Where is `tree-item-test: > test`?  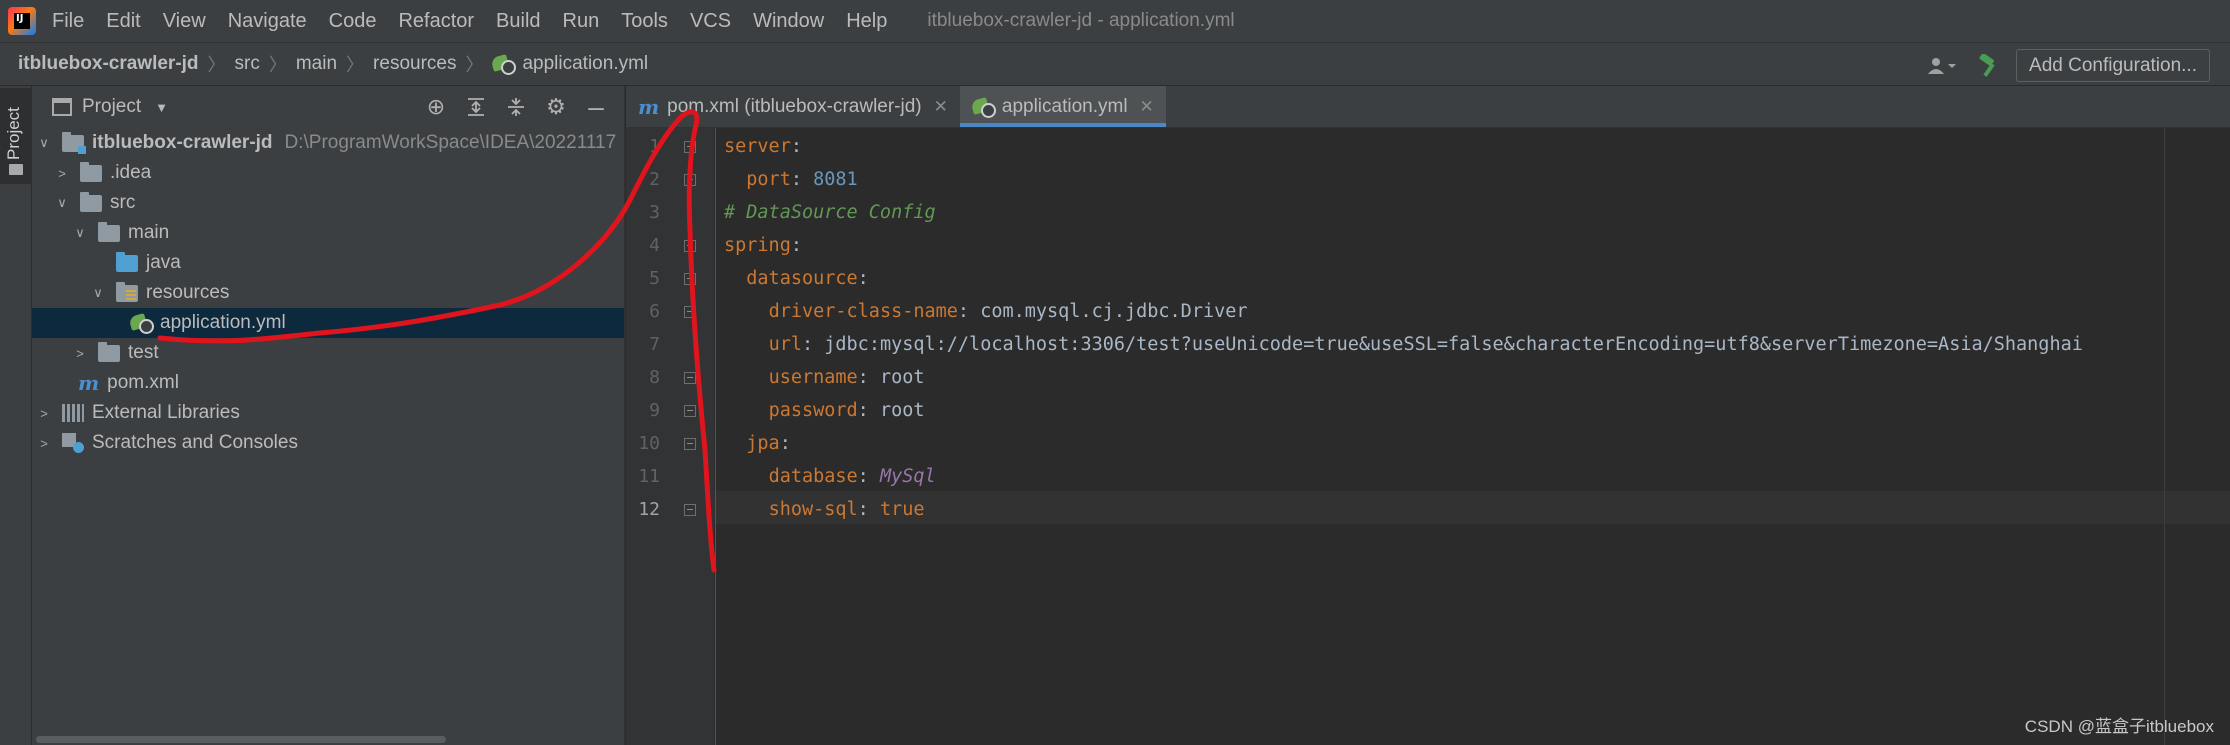
tree-item-test: > test is located at coordinates (328, 353).